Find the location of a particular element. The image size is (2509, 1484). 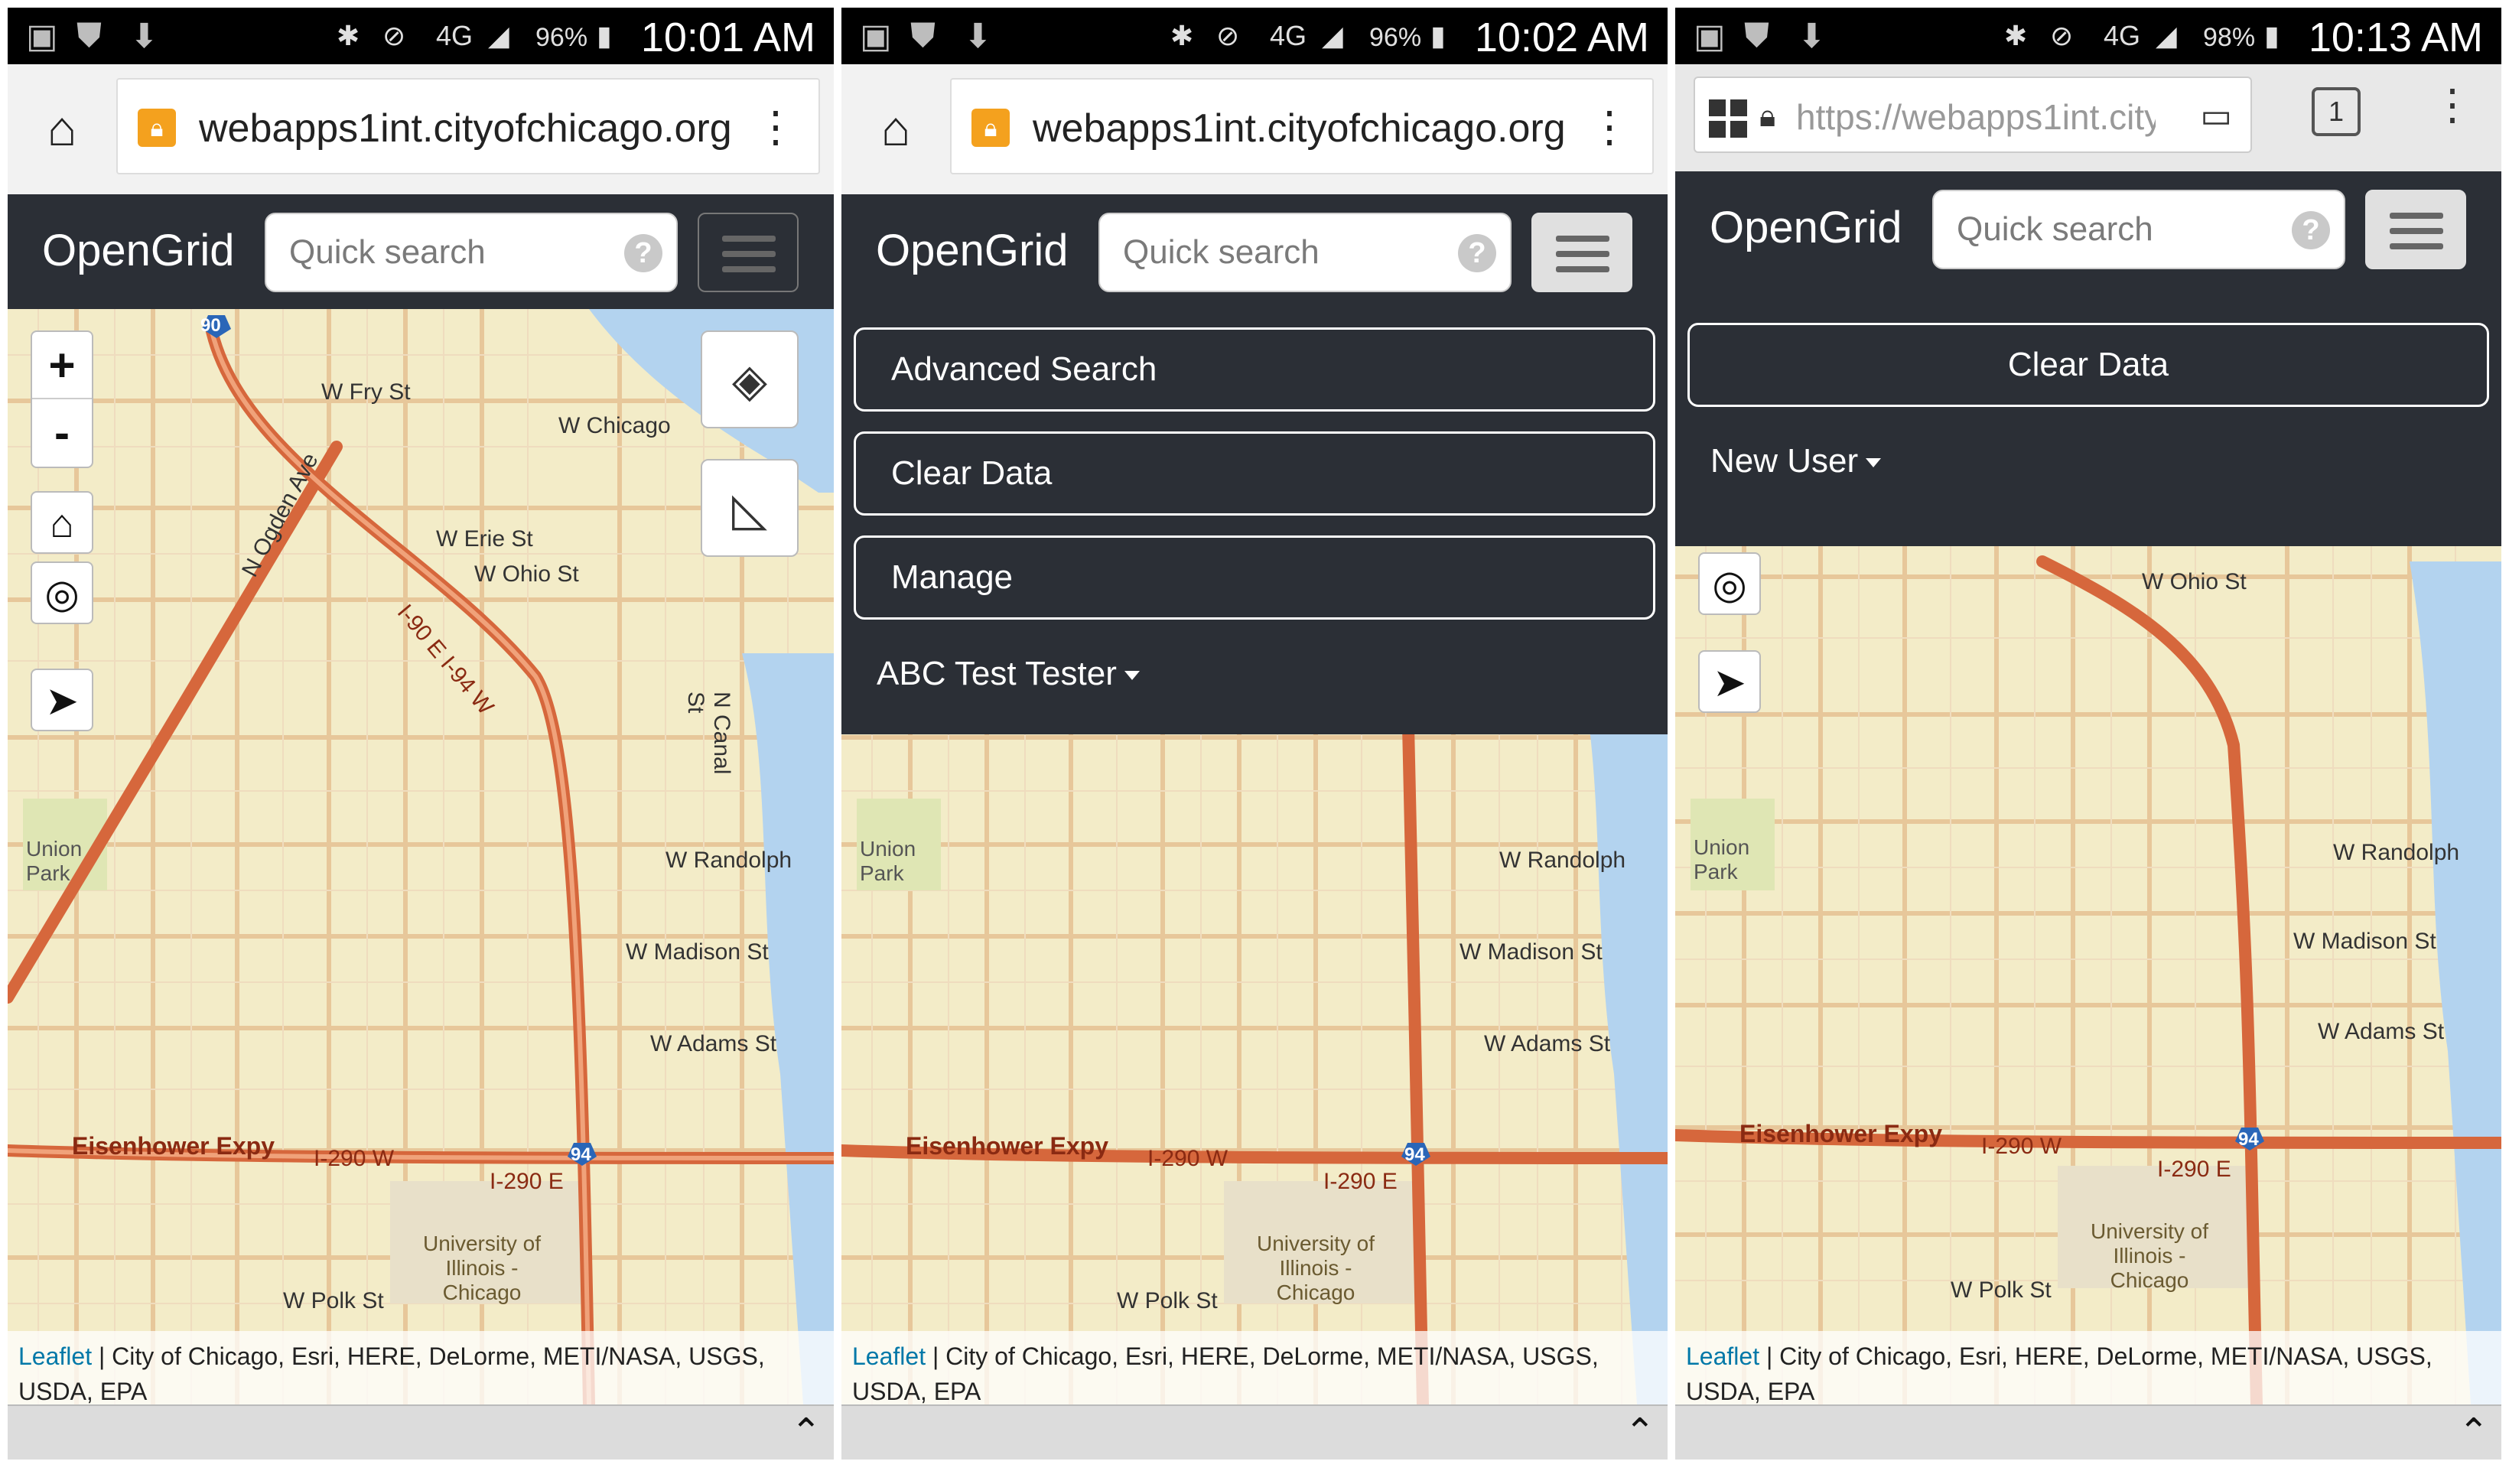

status-bar: ▣ ⛊ ⬇ ✱ ⊘ 4G ◢ 96% ▮ 10:02 AM is located at coordinates (1254, 36).